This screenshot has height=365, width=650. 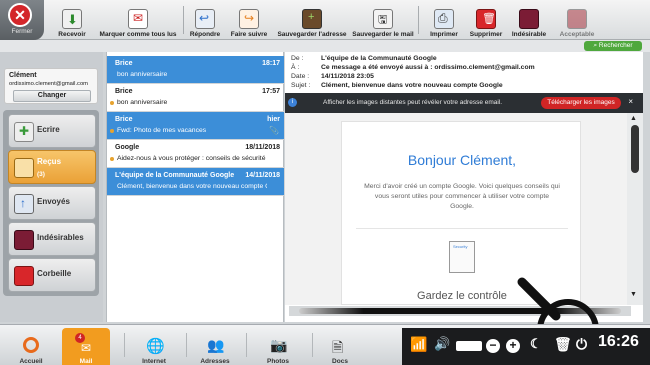 I want to click on forward-button: ↪ Faire suivre, so click(x=249, y=20).